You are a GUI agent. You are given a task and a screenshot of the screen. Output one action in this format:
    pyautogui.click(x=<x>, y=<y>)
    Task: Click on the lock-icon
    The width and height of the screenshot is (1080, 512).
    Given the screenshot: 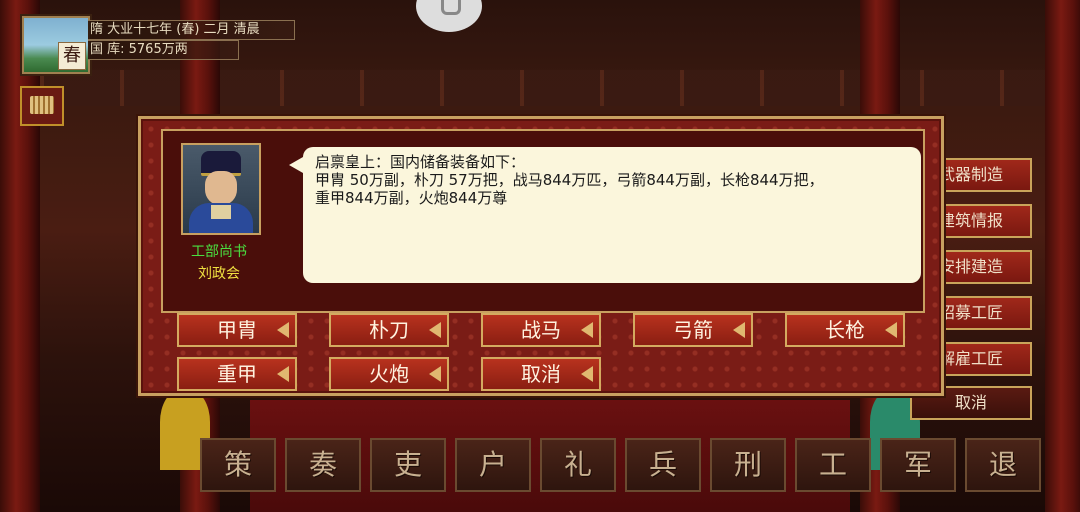 What is the action you would take?
    pyautogui.click(x=451, y=7)
    